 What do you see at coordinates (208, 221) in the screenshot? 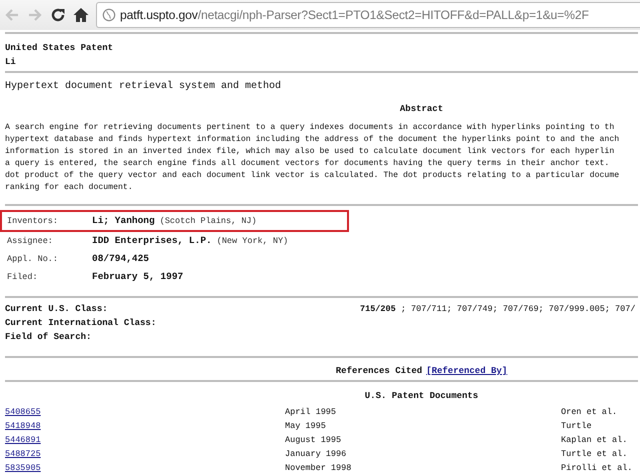
I see `field-location: (Scotch Plains, NJ)` at bounding box center [208, 221].